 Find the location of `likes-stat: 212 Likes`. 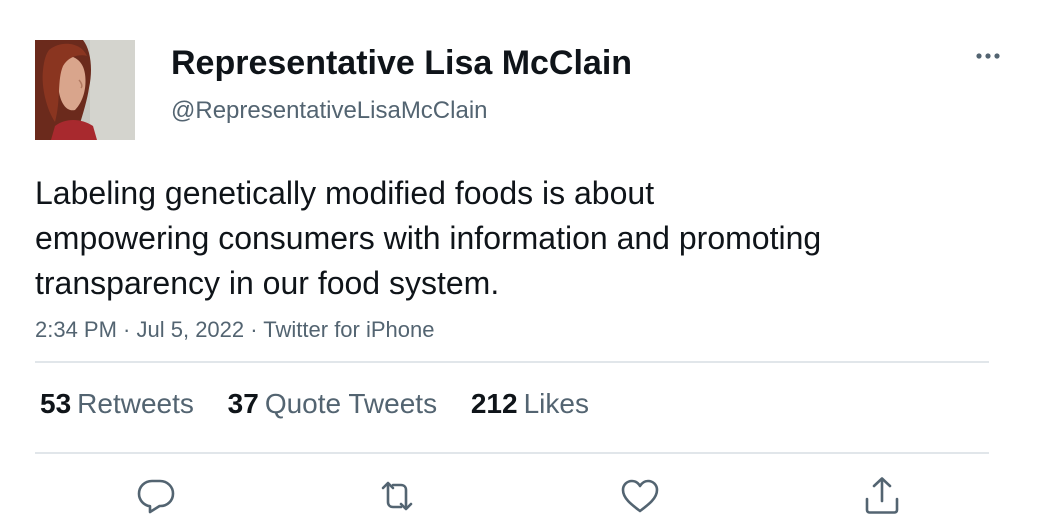

likes-stat: 212 Likes is located at coordinates (530, 404).